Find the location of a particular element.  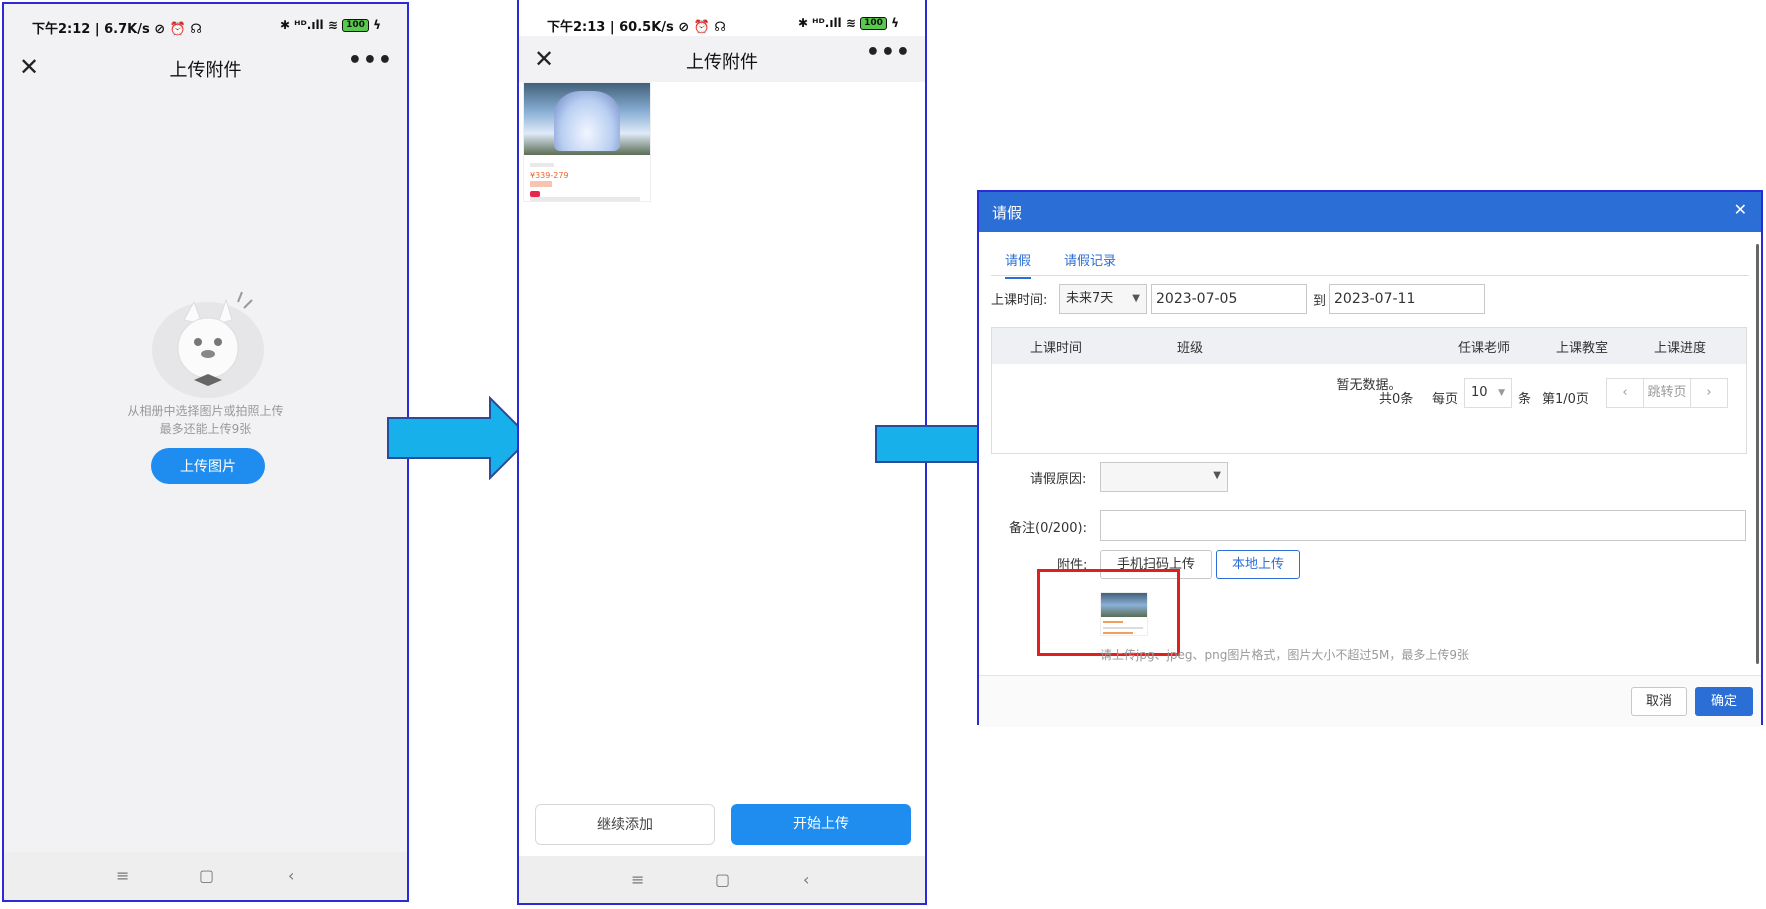

dress-image is located at coordinates (587, 121).